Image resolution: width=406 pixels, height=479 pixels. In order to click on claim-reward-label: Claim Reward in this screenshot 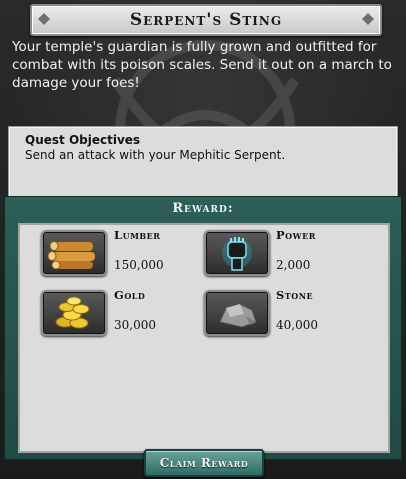, I will do `click(204, 463)`.